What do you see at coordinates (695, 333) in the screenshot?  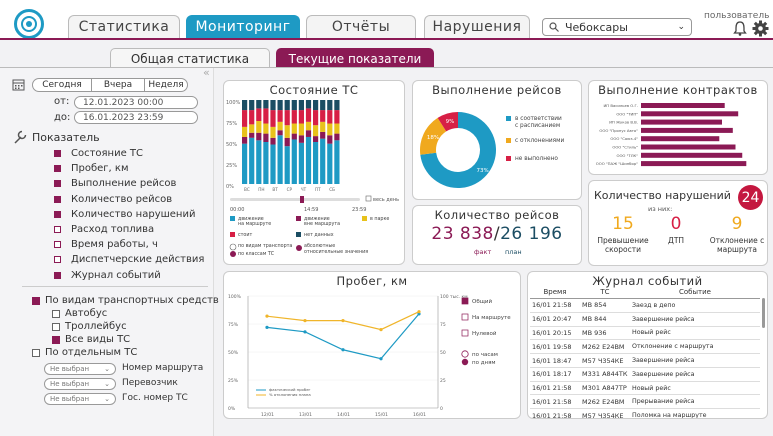 I see `journal-event: Новый рейс` at bounding box center [695, 333].